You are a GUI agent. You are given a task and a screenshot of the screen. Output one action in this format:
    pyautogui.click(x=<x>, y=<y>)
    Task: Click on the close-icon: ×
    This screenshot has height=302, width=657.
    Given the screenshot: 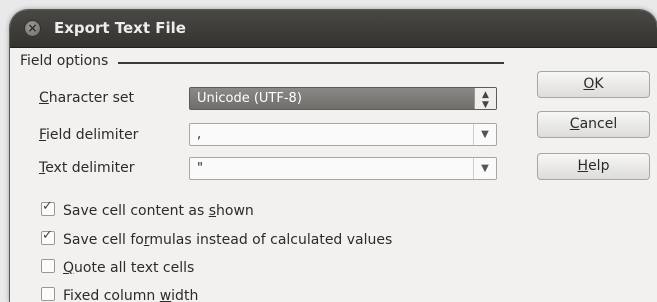 What is the action you would take?
    pyautogui.click(x=32, y=28)
    